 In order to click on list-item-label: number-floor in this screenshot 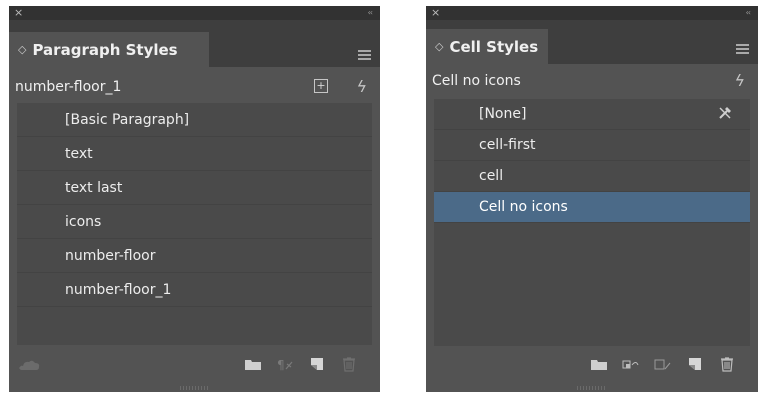, I will do `click(110, 255)`.